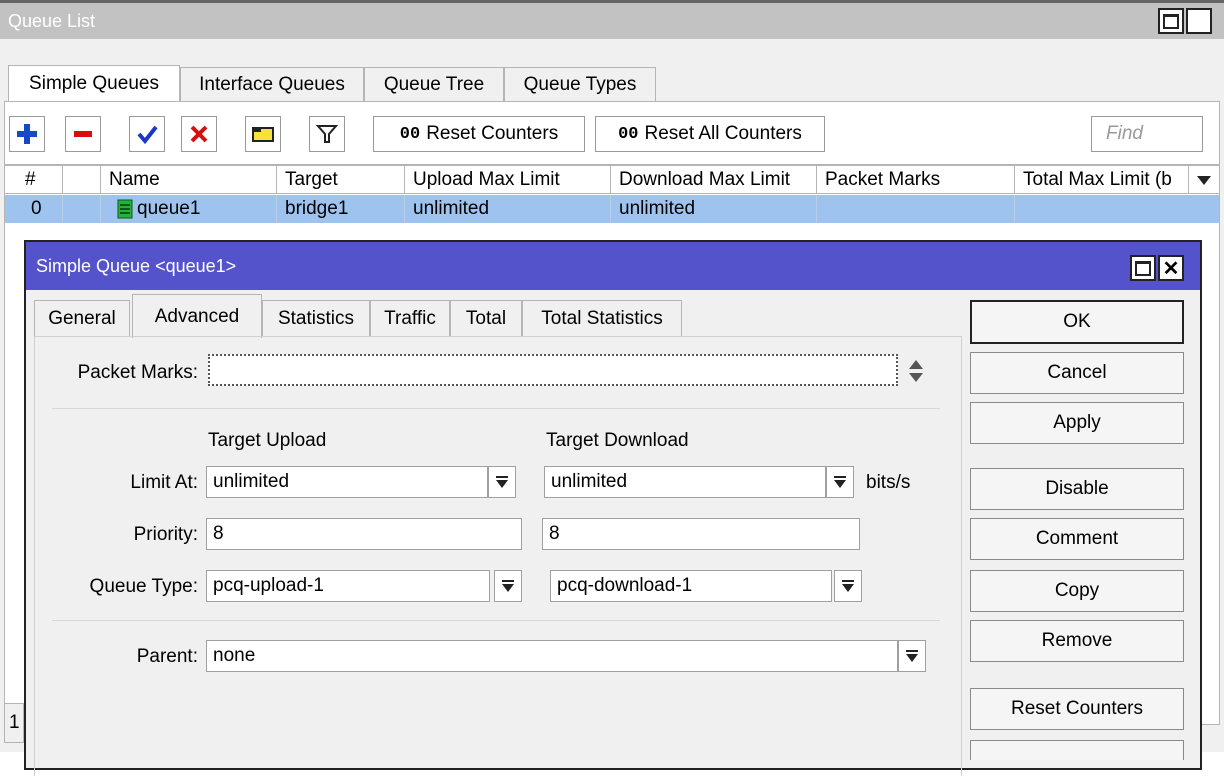 The height and width of the screenshot is (776, 1224). Describe the element at coordinates (1117, 209) in the screenshot. I see `row-total-max-limit` at that location.